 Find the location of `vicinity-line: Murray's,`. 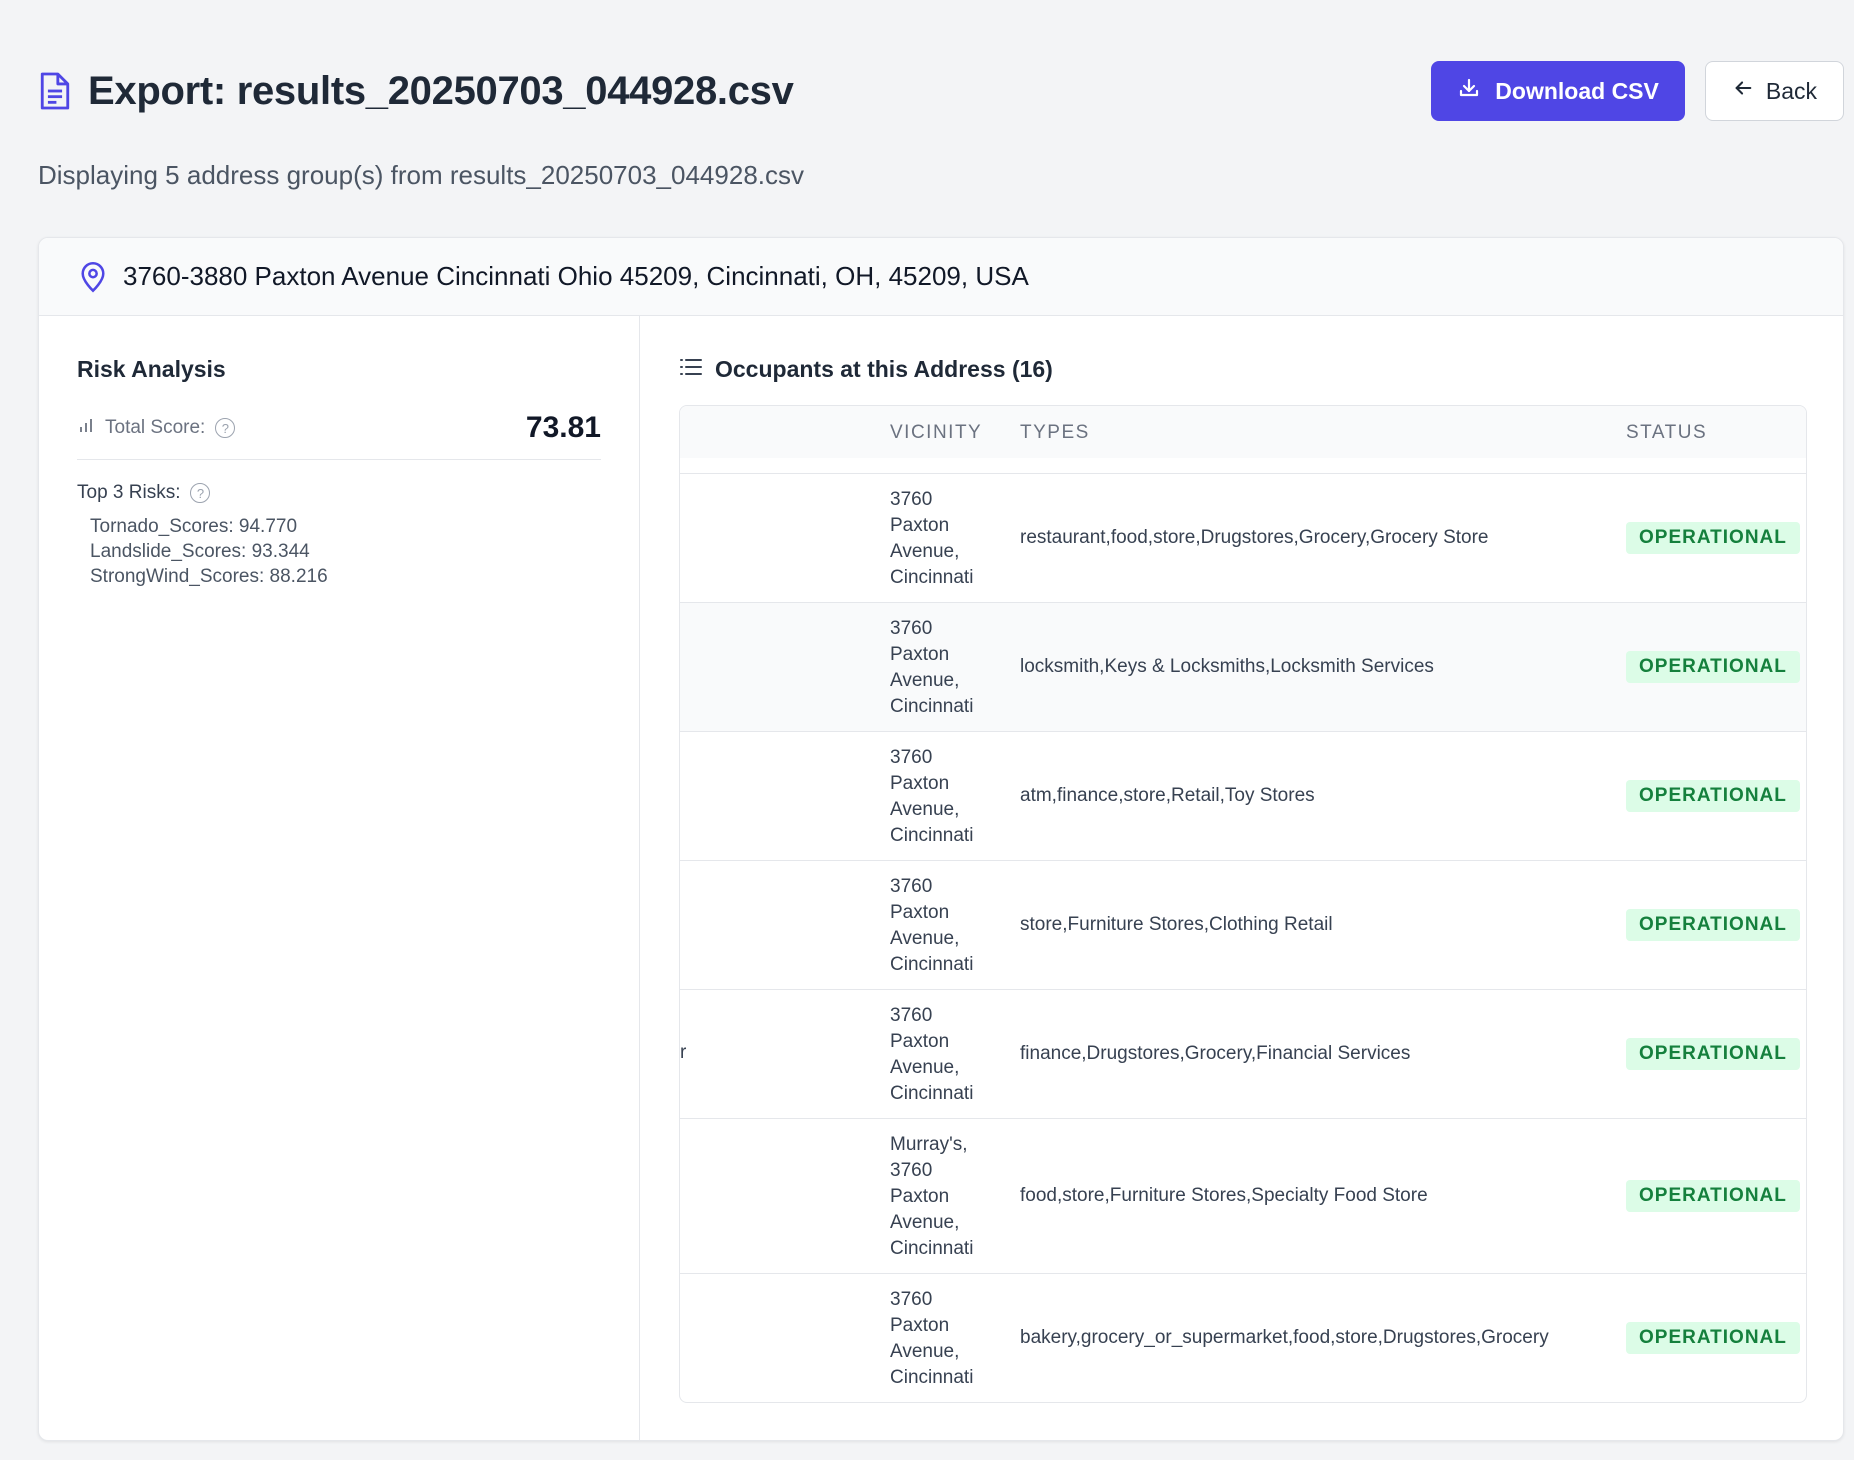

vicinity-line: Murray's, is located at coordinates (929, 1144).